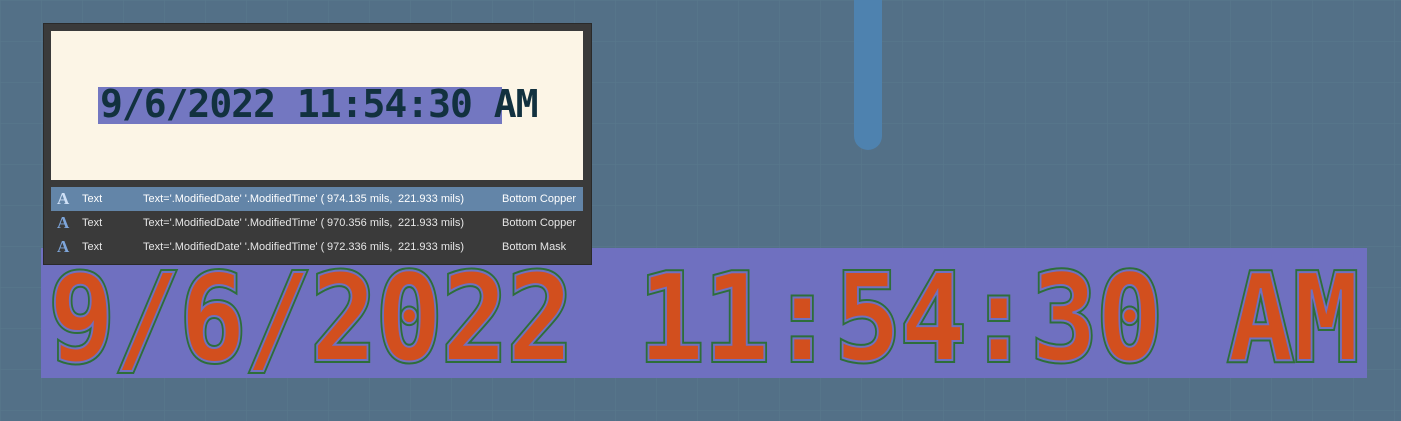 The image size is (1401, 421). What do you see at coordinates (319, 104) in the screenshot?
I see `preview-text: 9/6/2022 11:54:30 AM` at bounding box center [319, 104].